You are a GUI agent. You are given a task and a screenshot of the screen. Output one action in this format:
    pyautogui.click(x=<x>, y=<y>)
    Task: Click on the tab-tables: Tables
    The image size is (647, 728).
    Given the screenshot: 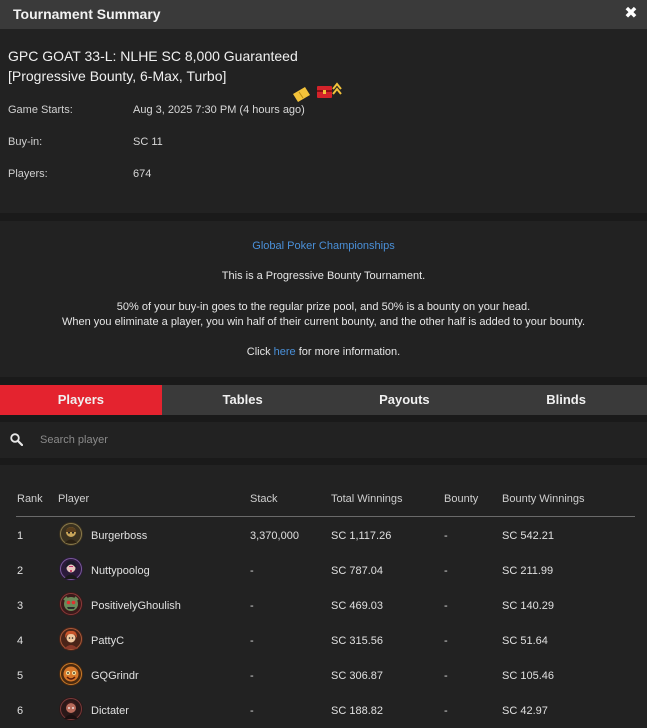 What is the action you would take?
    pyautogui.click(x=243, y=400)
    